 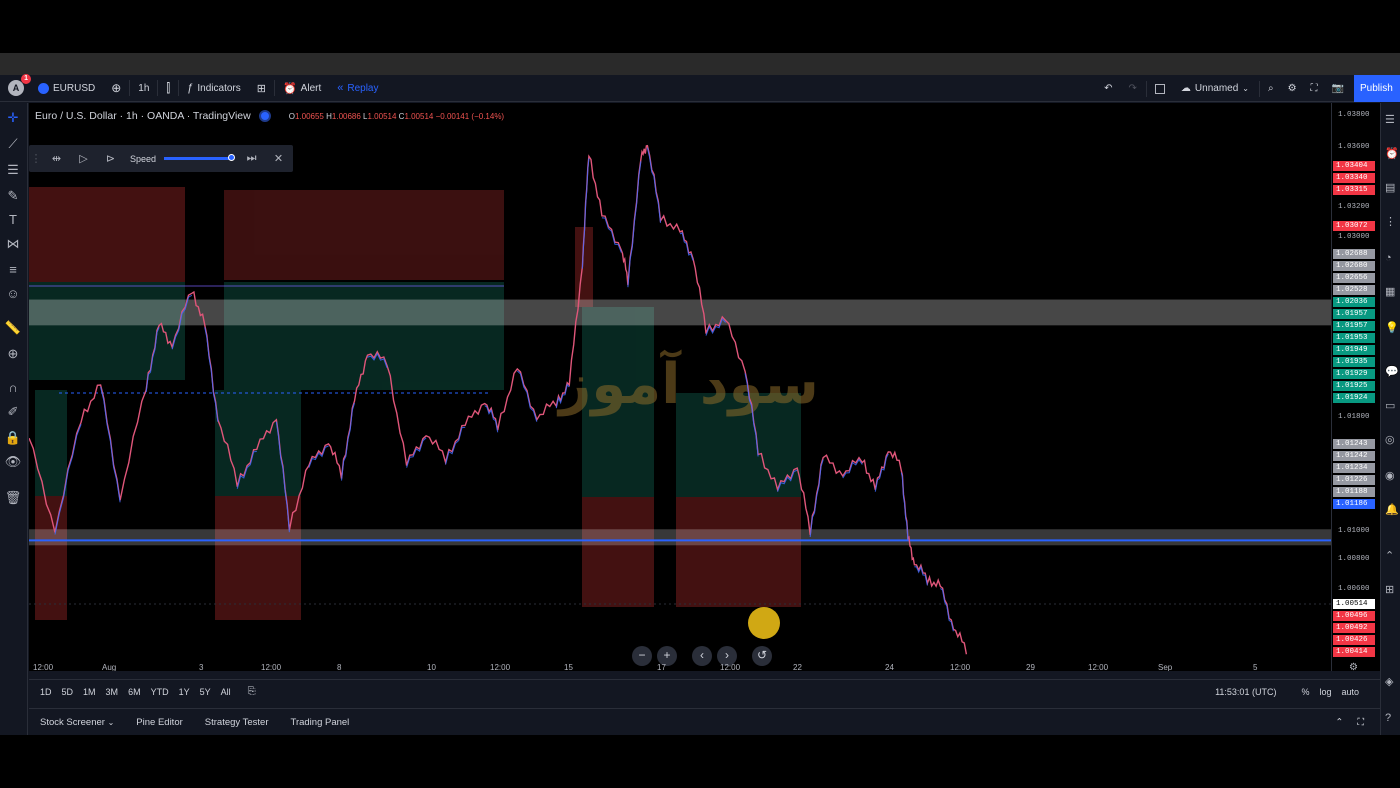 What do you see at coordinates (1354, 226) in the screenshot?
I see `price-tag: 1.03072` at bounding box center [1354, 226].